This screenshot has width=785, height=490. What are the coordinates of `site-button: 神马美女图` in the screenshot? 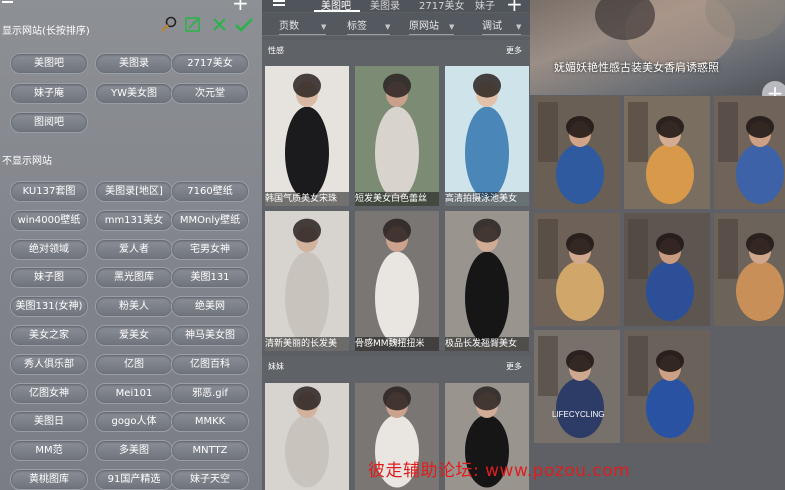 It's located at (210, 335).